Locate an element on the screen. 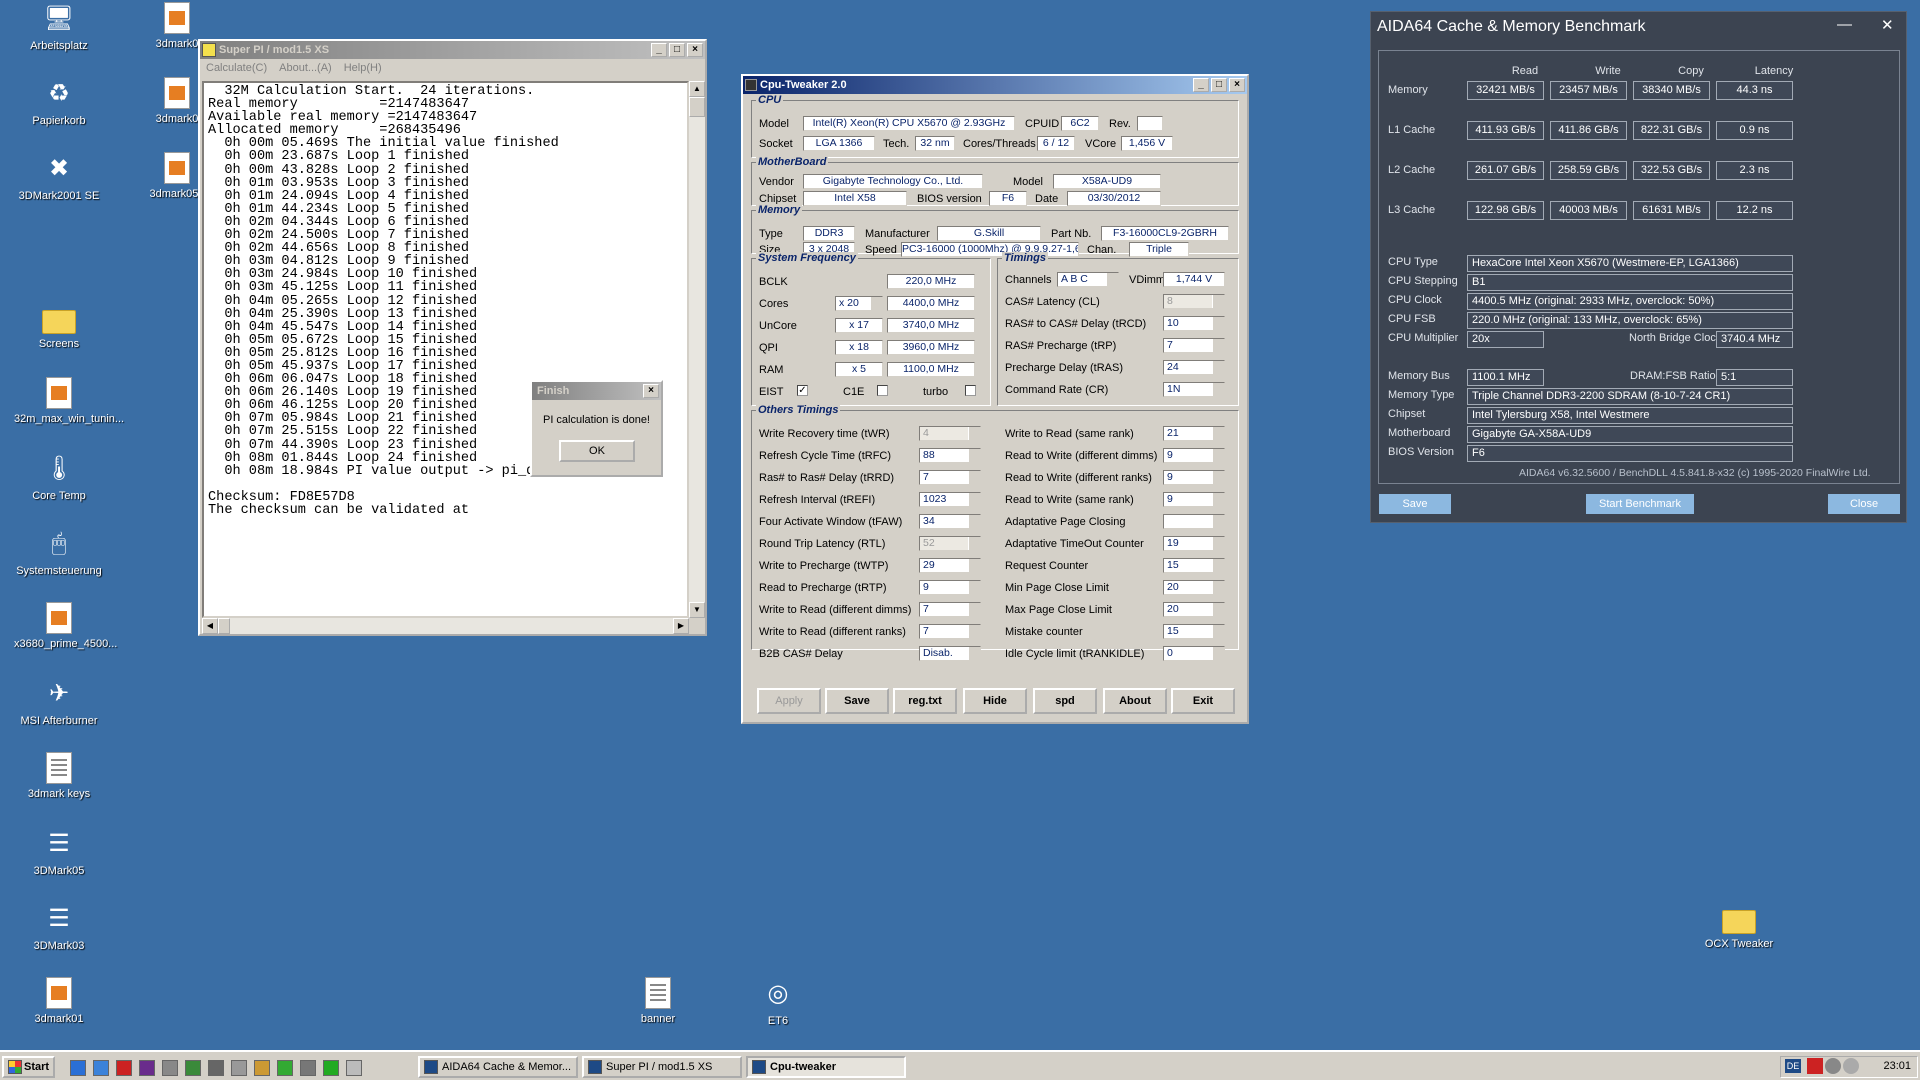 The image size is (1920, 1080). finish-dialog: Finish × PI calculation is done! OK is located at coordinates (596, 428).